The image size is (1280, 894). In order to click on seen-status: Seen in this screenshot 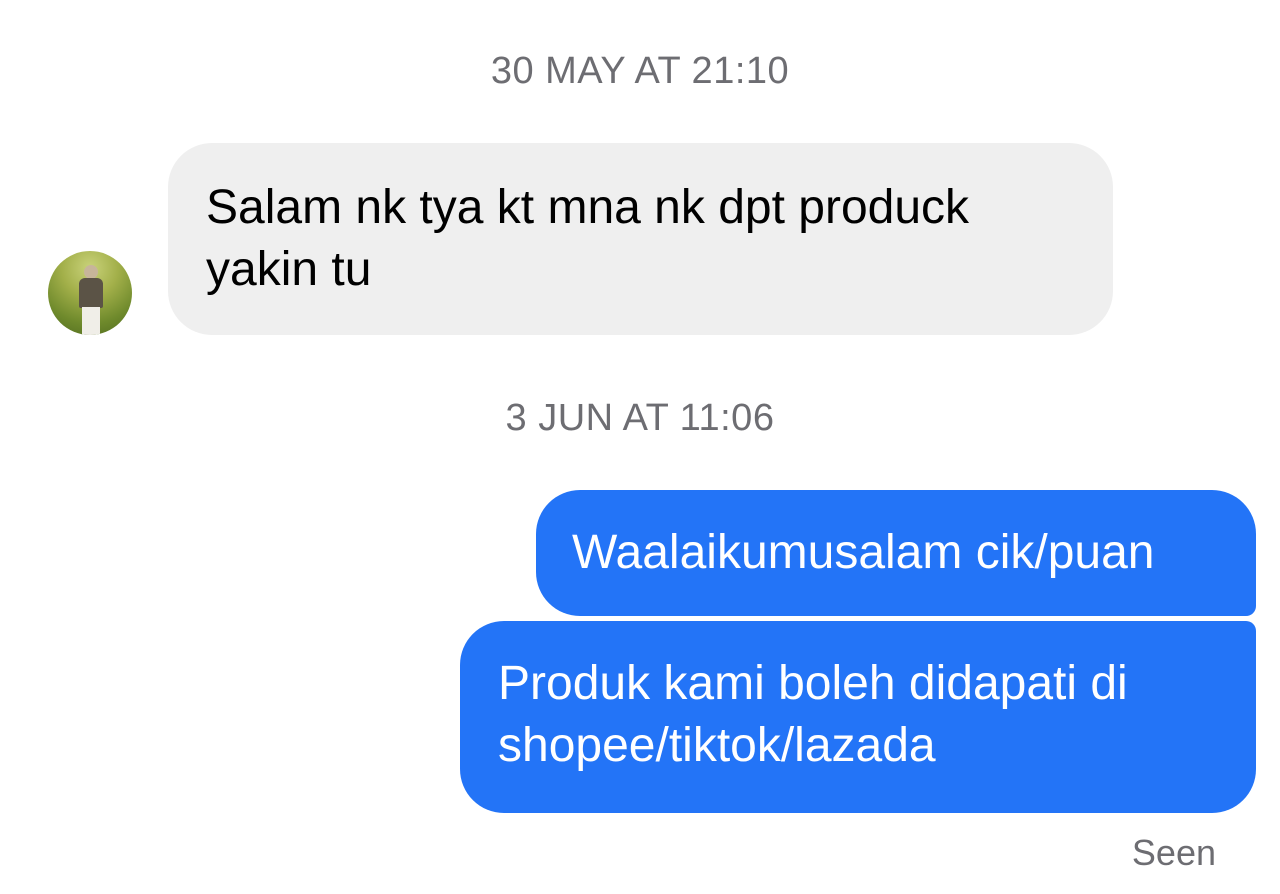, I will do `click(1173, 852)`.